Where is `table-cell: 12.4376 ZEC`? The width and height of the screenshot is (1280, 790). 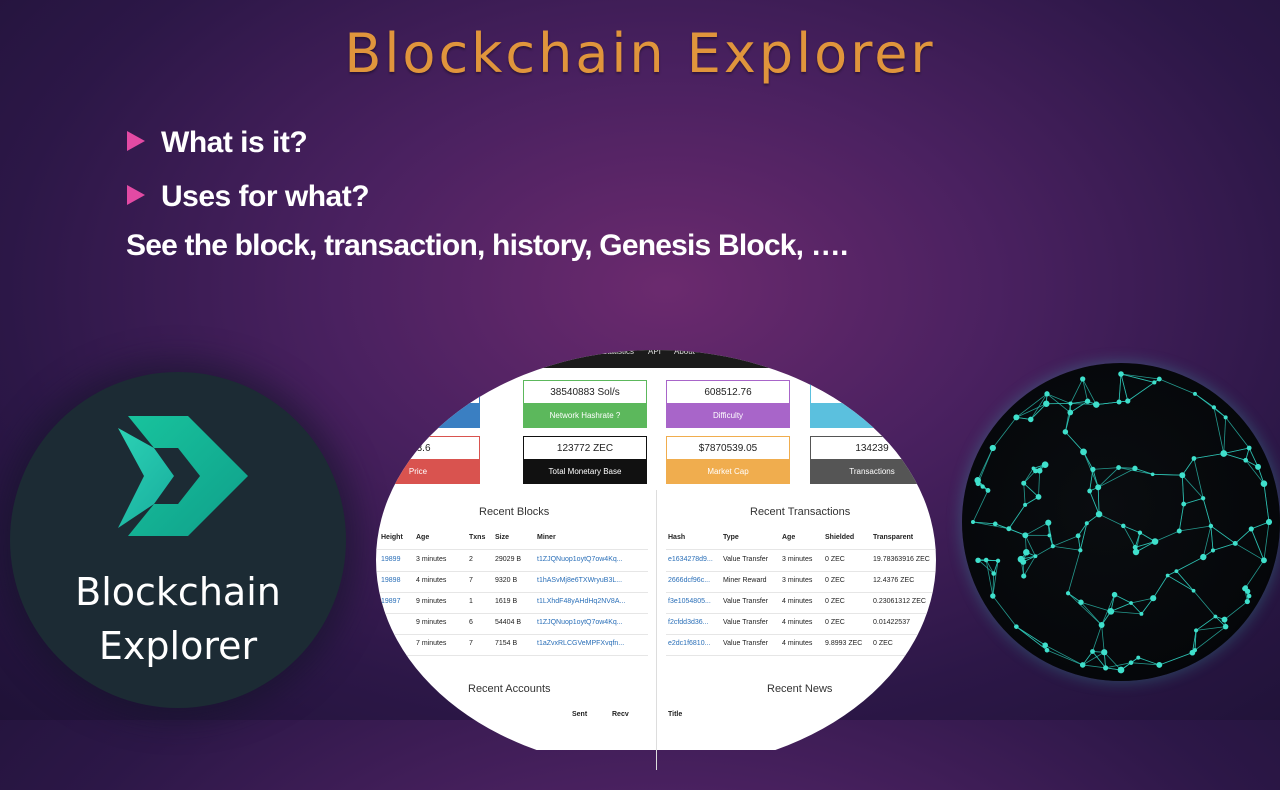 table-cell: 12.4376 ZEC is located at coordinates (893, 580).